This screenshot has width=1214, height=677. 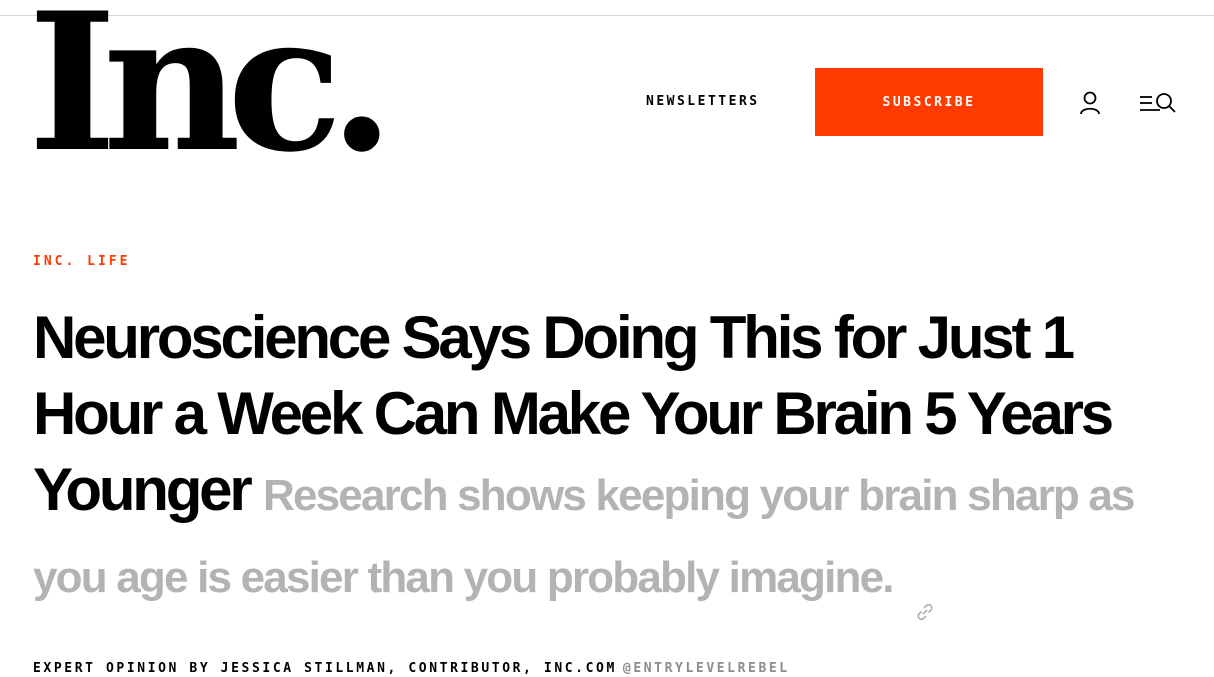 I want to click on author-handle-link: @ENTRYLEVELREBEL, so click(x=706, y=668).